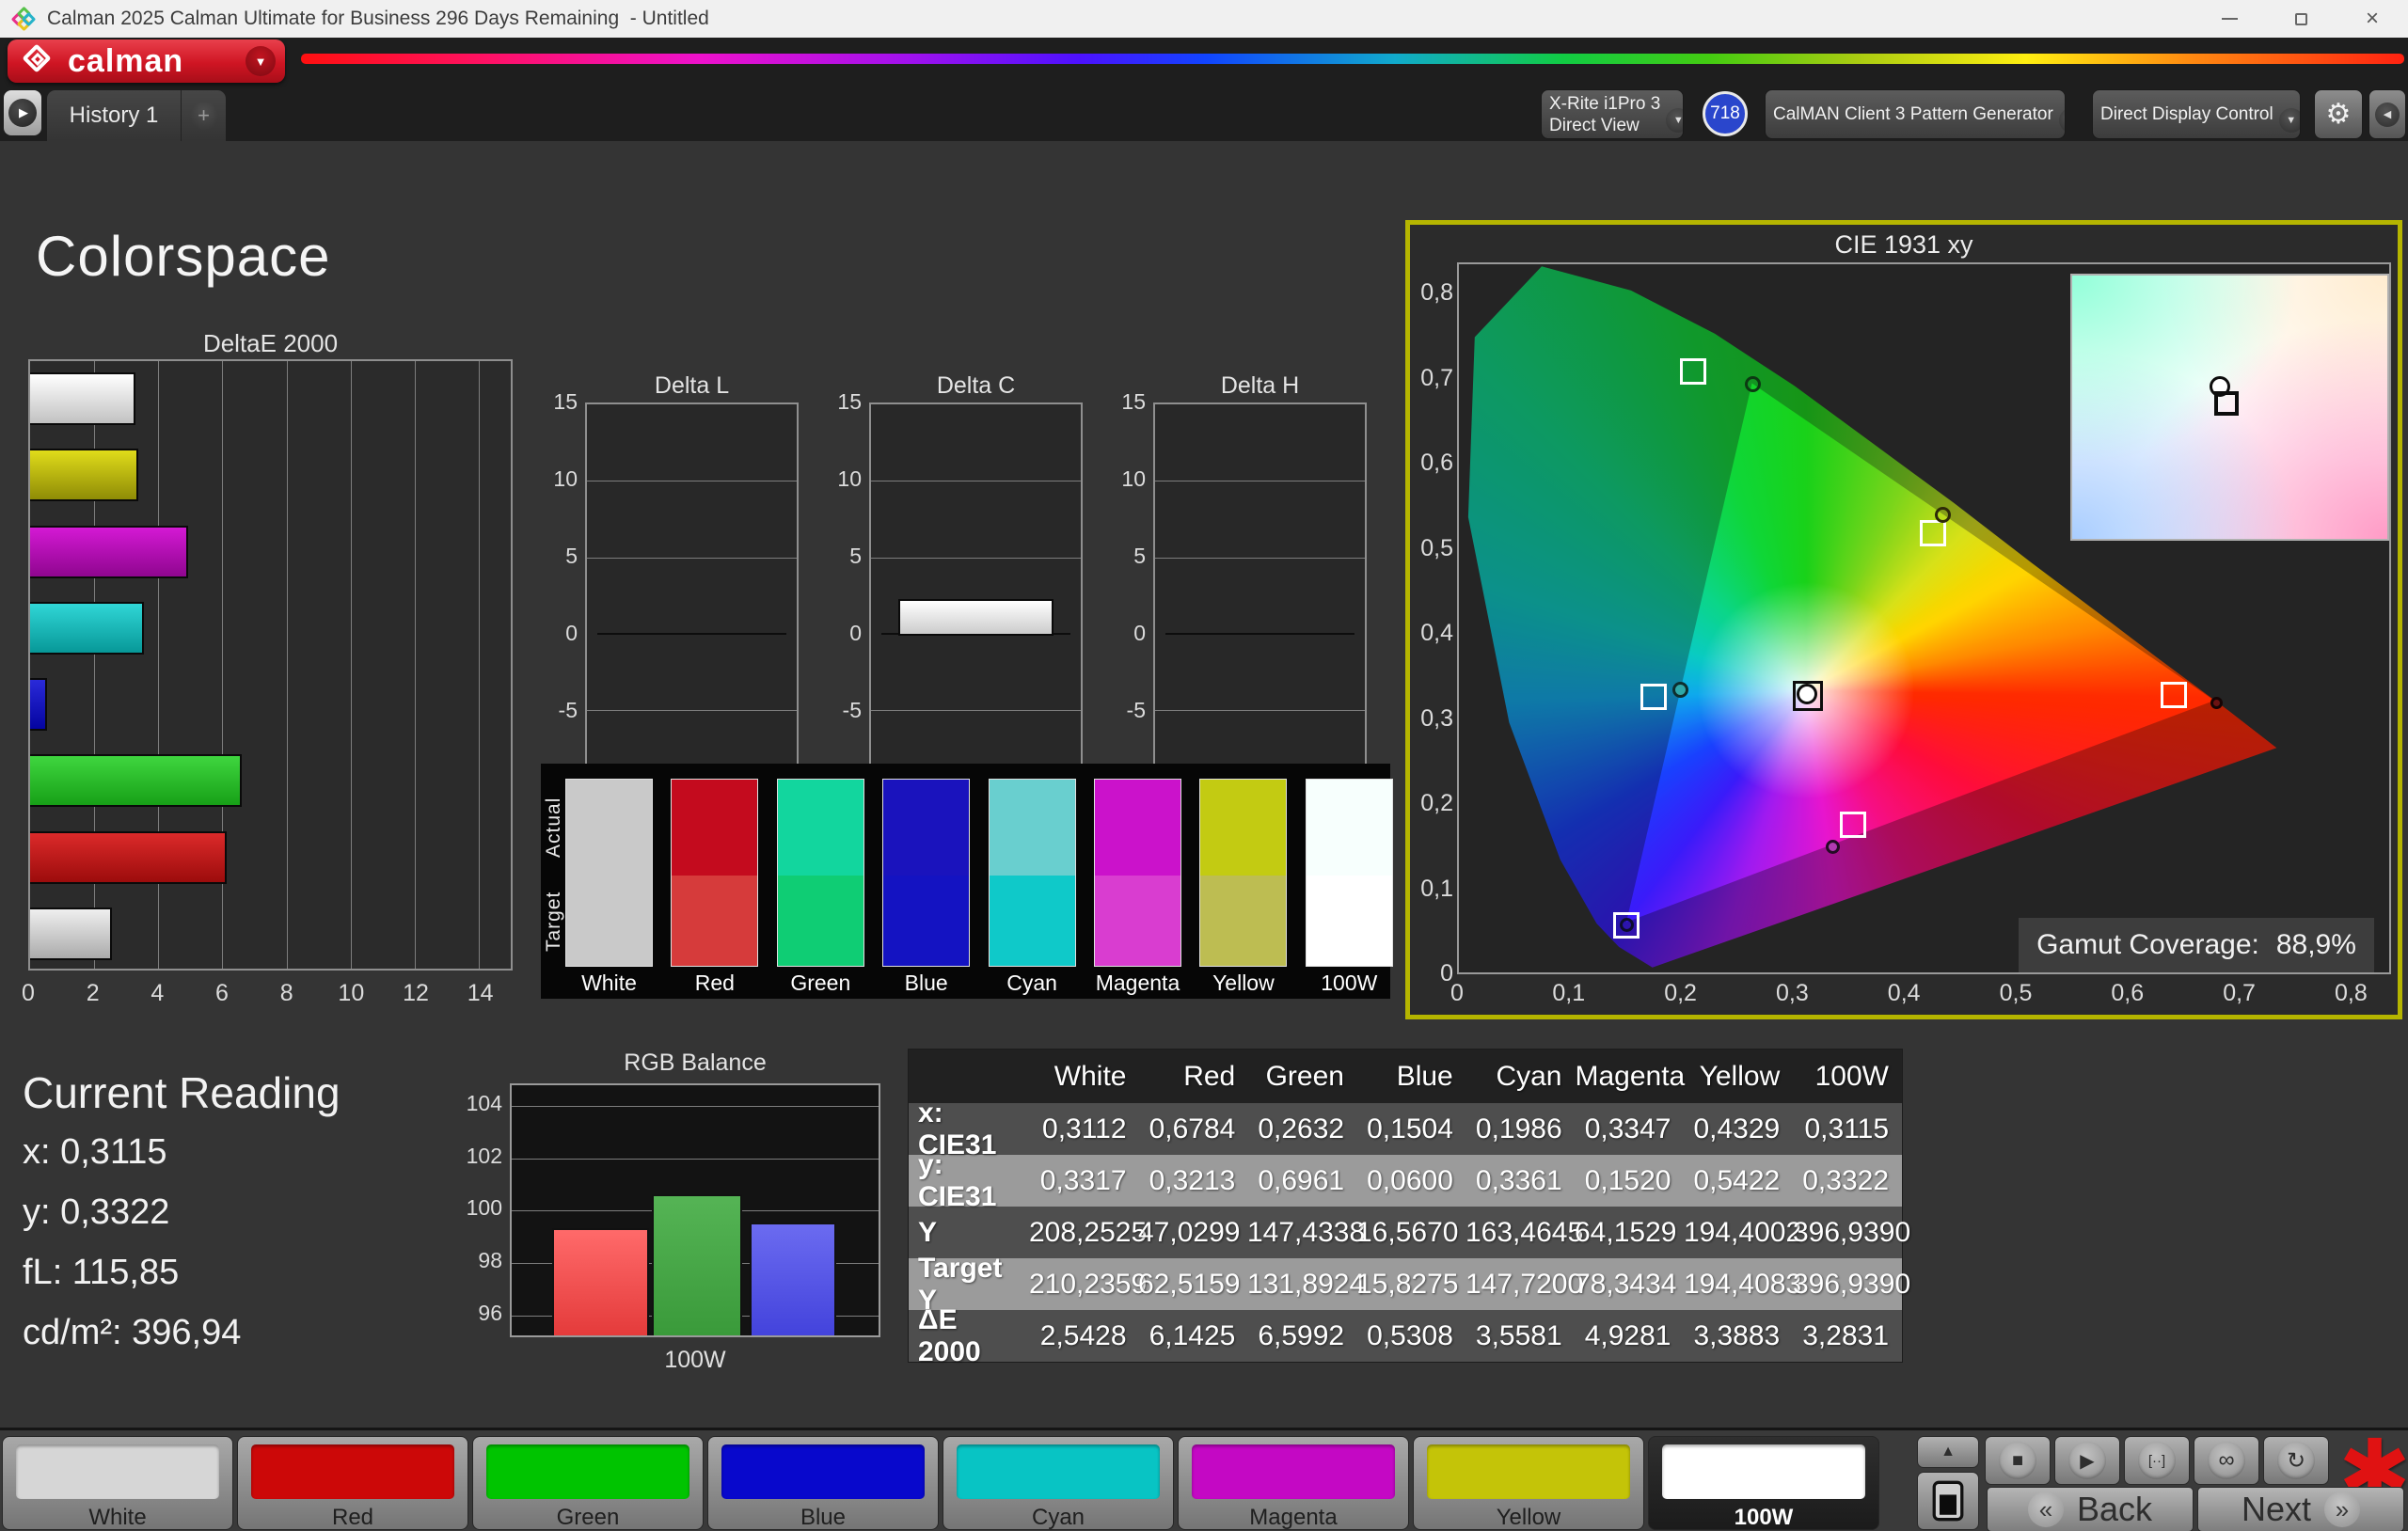  Describe the element at coordinates (692, 385) in the screenshot. I see `delta-l-title: Delta L` at that location.